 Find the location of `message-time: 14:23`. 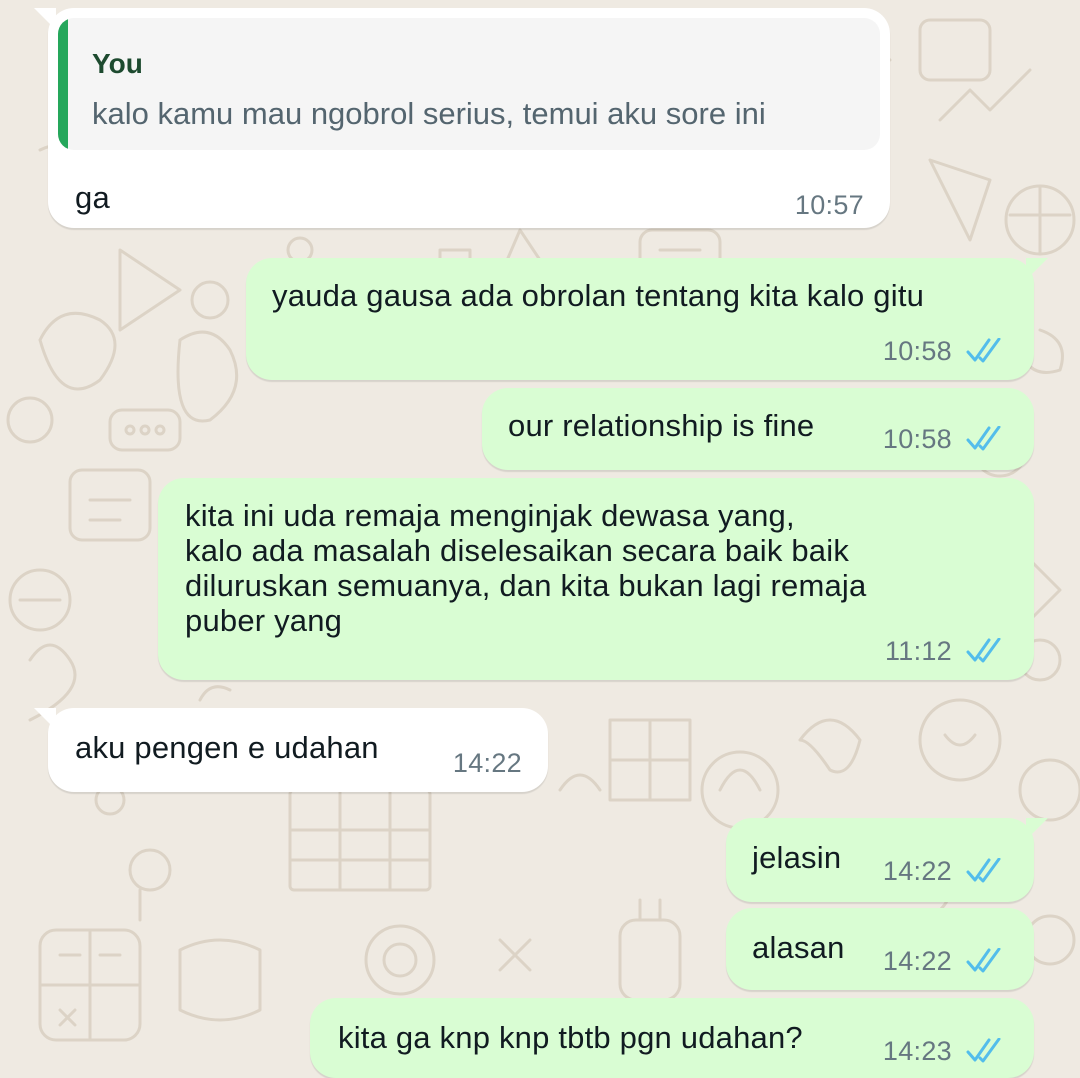

message-time: 14:23 is located at coordinates (917, 1051).